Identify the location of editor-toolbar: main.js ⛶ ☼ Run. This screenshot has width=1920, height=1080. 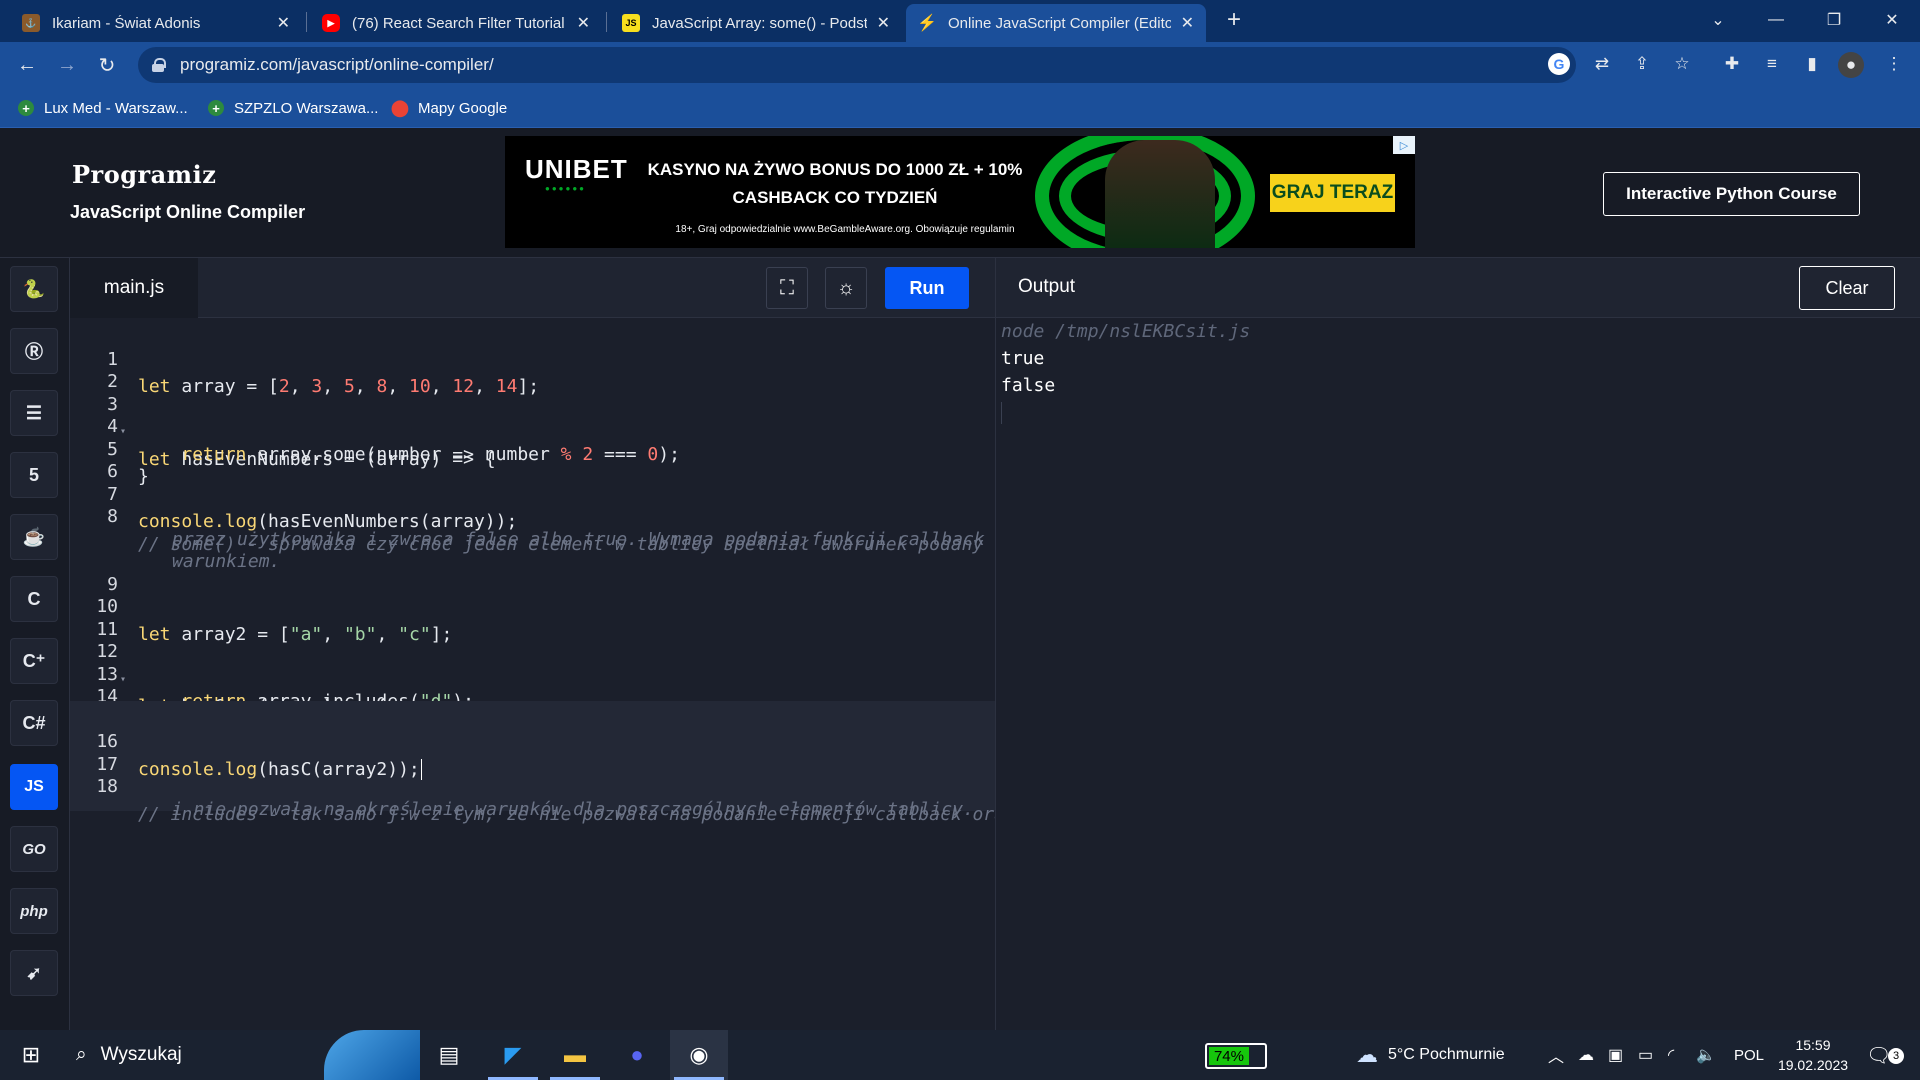
(532, 288).